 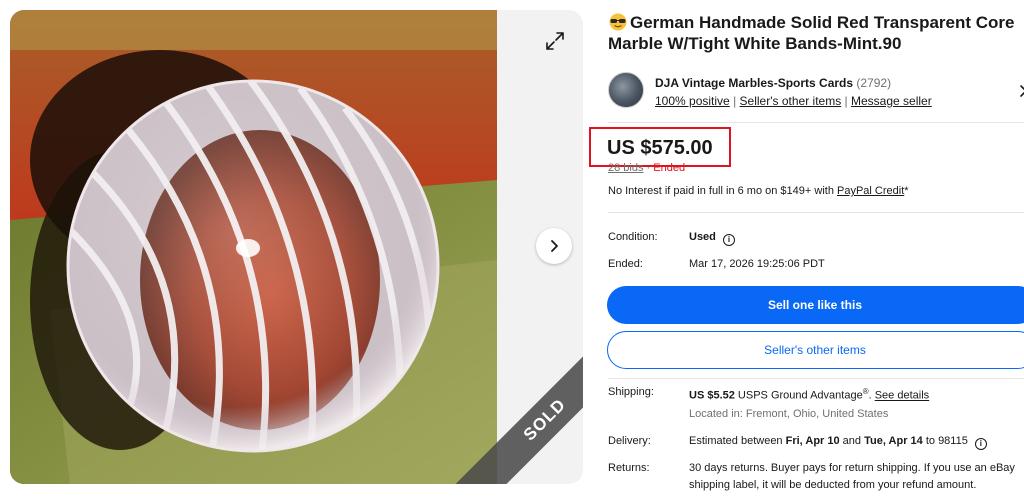 I want to click on next-image-button, so click(x=554, y=246).